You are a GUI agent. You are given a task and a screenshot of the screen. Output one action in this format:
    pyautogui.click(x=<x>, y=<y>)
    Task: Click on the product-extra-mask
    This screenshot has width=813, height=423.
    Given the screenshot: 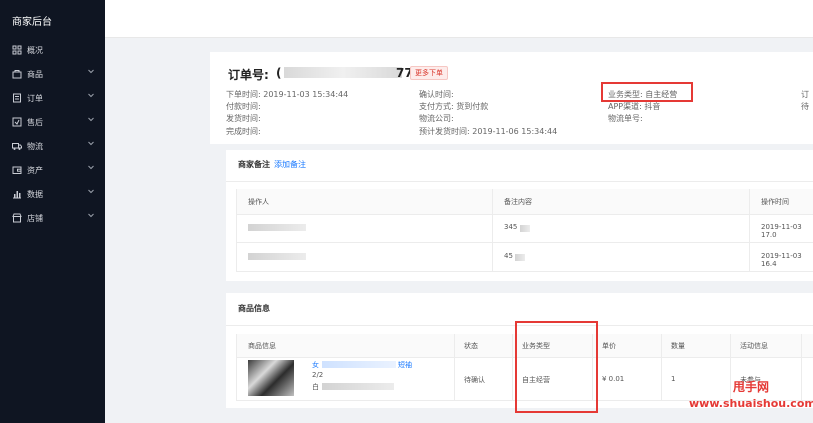 What is the action you would take?
    pyautogui.click(x=358, y=386)
    